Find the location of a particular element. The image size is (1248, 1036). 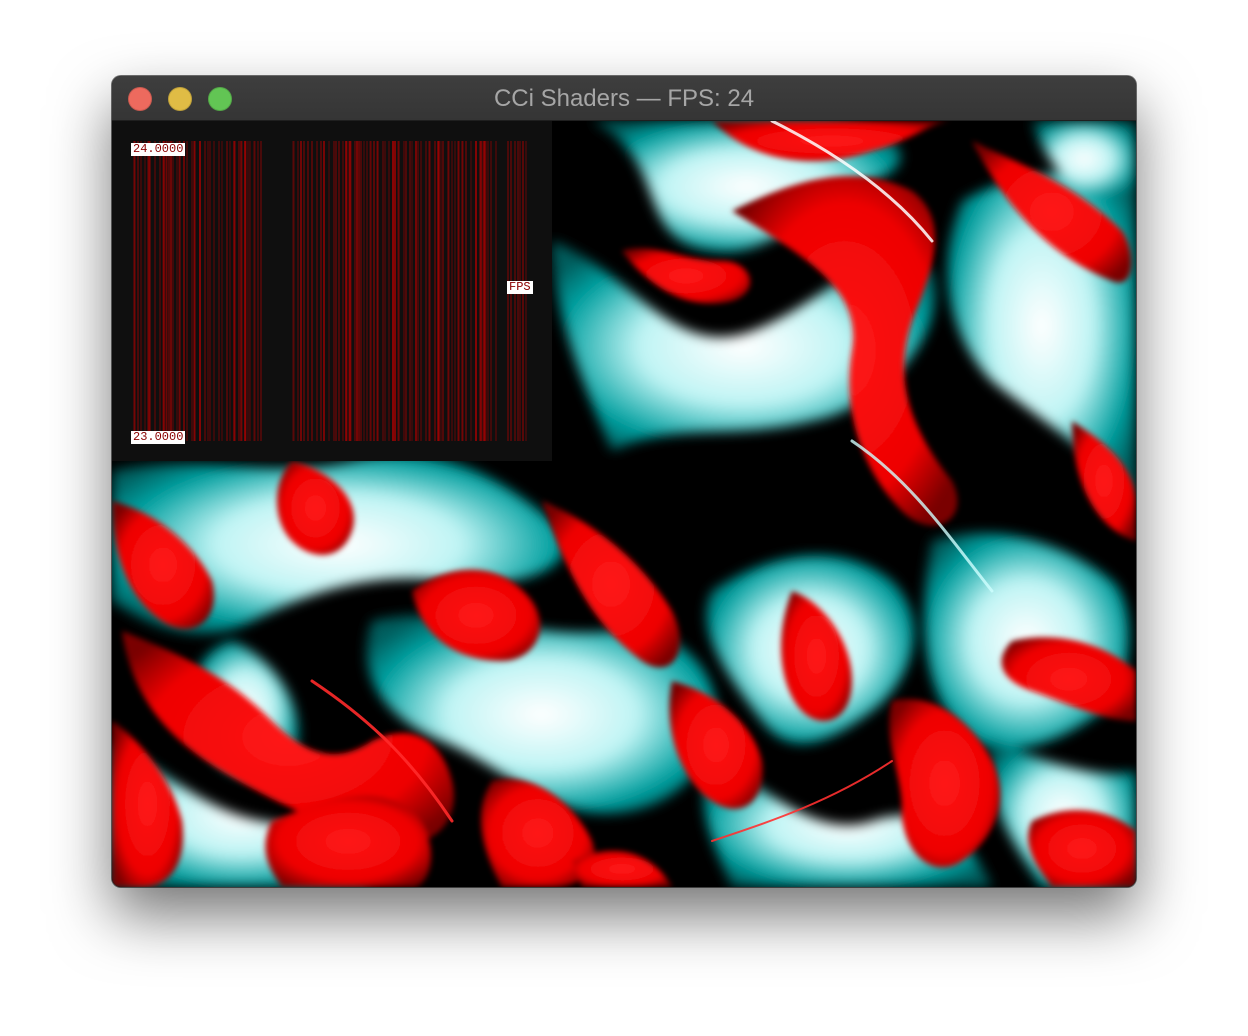

title-bar: CCi Shaders — FPS: 24 is located at coordinates (624, 98).